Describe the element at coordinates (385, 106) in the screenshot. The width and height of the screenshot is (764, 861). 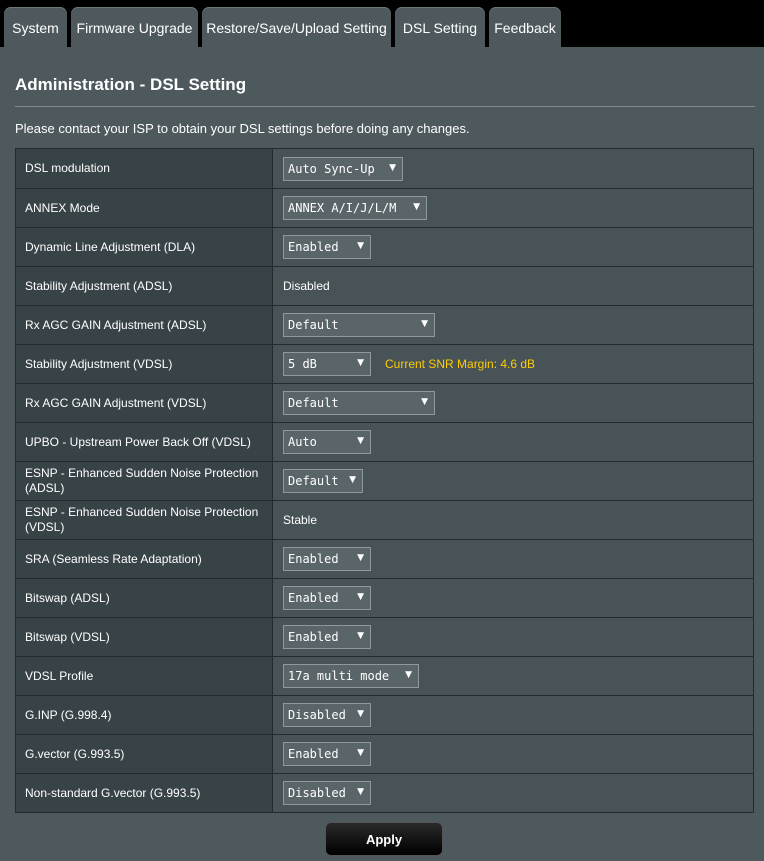
I see `title-divider` at that location.